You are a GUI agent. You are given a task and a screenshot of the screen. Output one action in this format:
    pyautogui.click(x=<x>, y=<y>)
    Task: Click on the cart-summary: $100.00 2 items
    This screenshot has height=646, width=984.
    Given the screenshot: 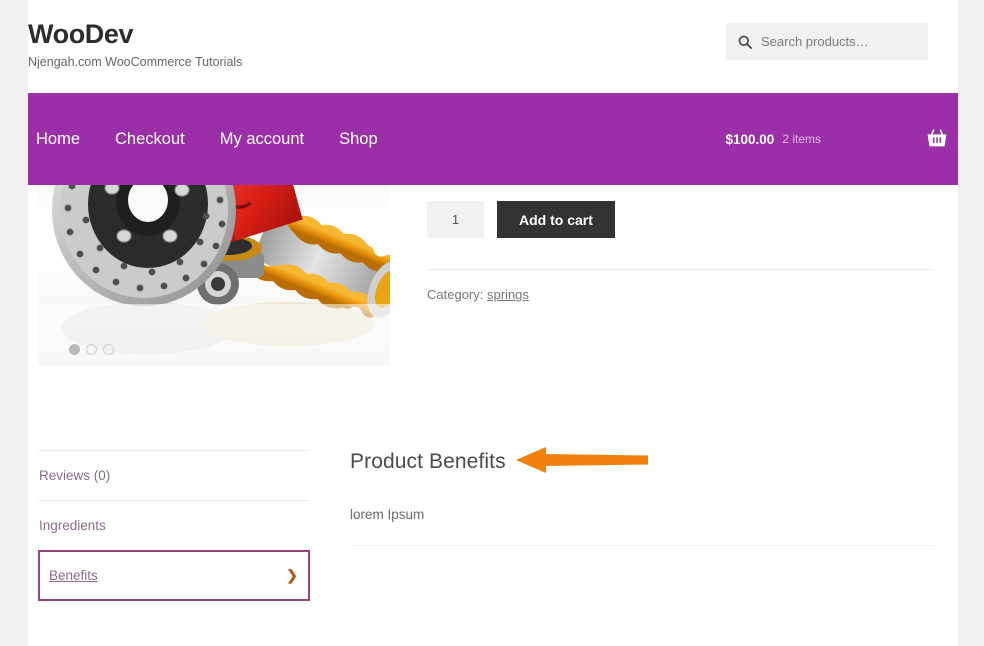 What is the action you would take?
    pyautogui.click(x=842, y=139)
    